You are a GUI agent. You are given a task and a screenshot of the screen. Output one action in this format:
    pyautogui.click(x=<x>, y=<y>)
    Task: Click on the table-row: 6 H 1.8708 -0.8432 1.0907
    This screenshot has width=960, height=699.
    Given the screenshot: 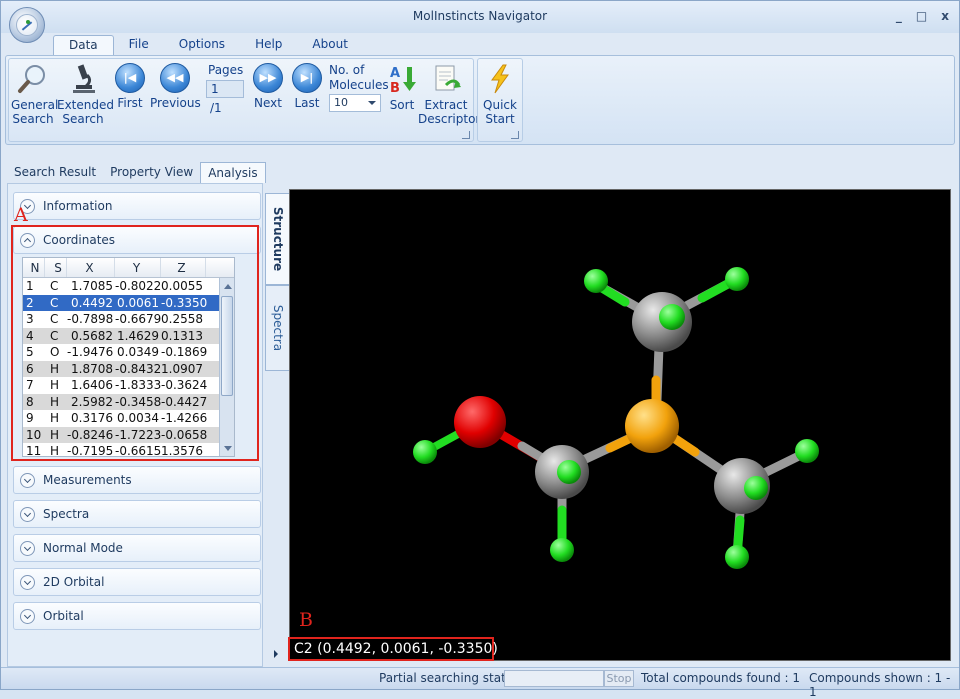 What is the action you would take?
    pyautogui.click(x=128, y=368)
    